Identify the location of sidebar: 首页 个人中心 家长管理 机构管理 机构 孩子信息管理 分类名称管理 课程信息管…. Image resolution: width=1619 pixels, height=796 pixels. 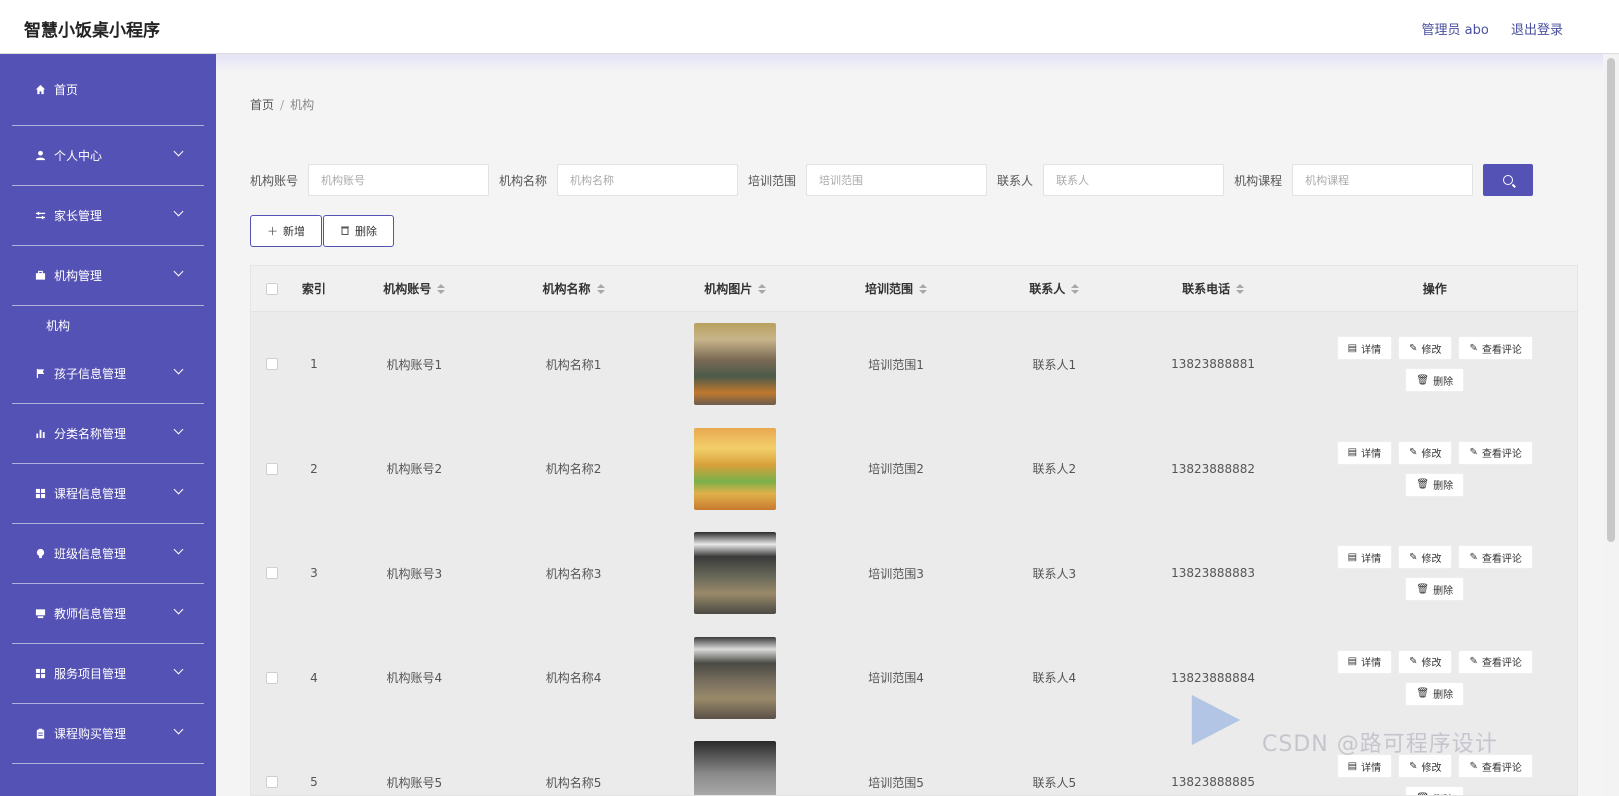
(108, 425).